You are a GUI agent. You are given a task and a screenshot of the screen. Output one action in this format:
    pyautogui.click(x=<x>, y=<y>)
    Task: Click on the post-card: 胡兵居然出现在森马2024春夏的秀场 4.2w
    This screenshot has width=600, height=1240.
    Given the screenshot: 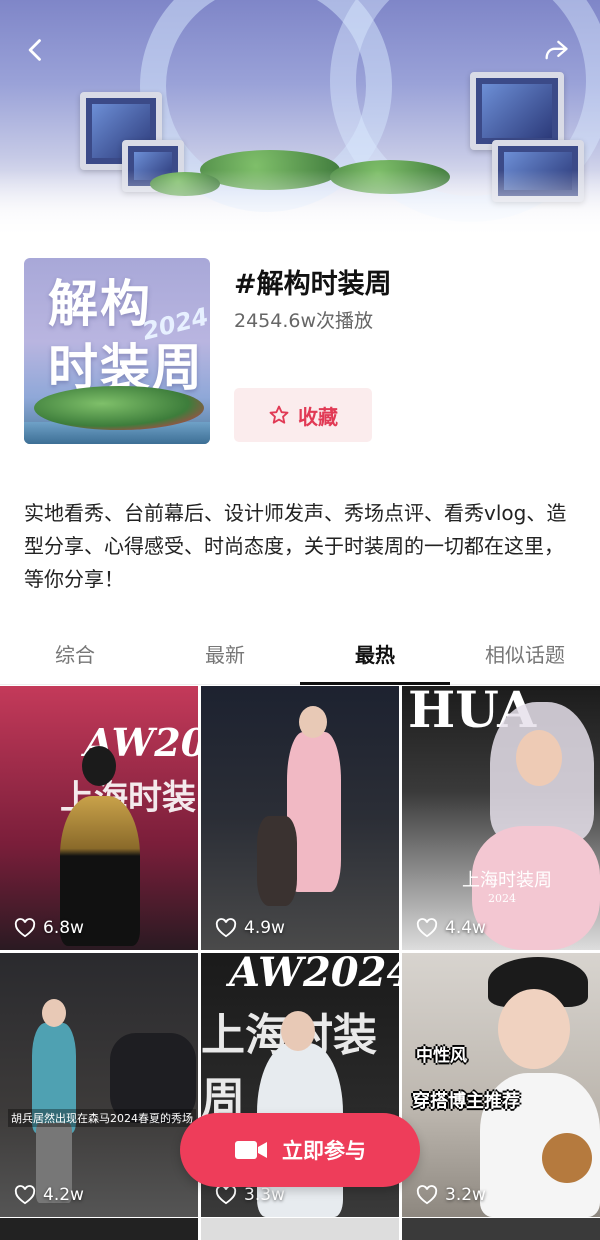 What is the action you would take?
    pyautogui.click(x=99, y=1085)
    